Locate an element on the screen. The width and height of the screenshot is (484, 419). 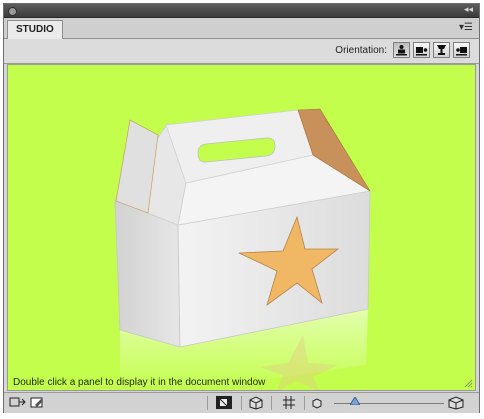
status-bar is located at coordinates (241, 402).